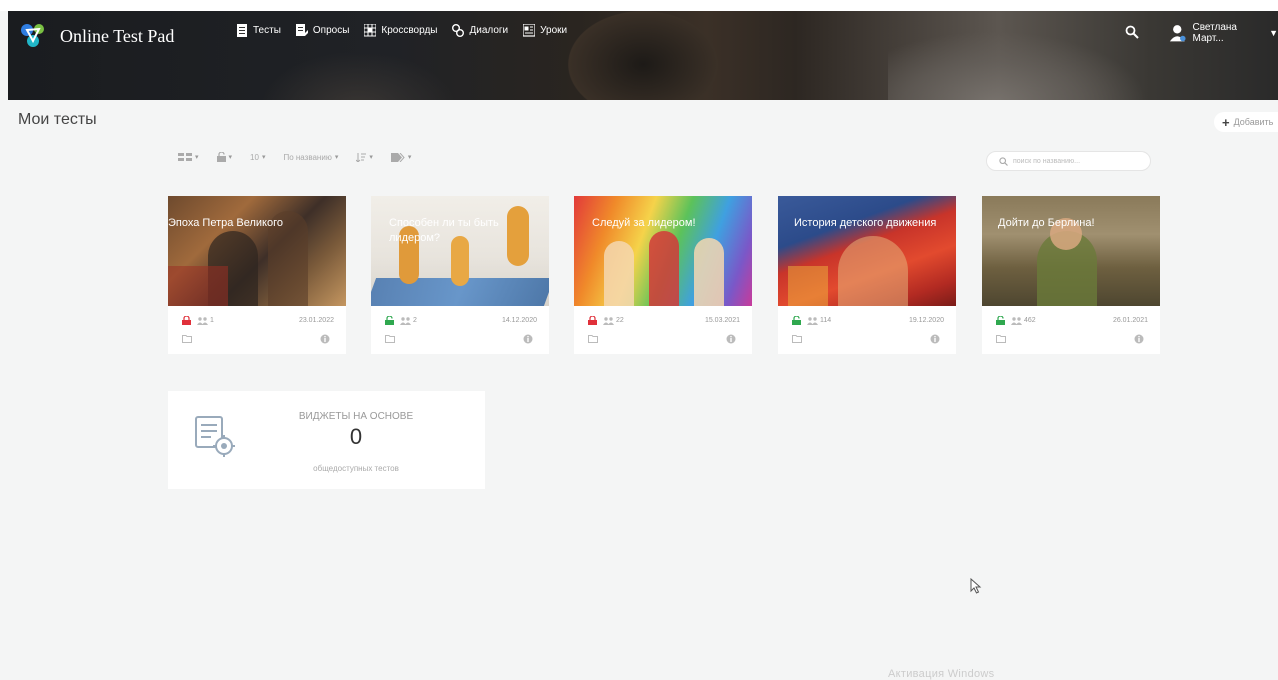 This screenshot has height=680, width=1278. Describe the element at coordinates (926, 320) in the screenshot. I see `test-date: 19.12.2020` at that location.